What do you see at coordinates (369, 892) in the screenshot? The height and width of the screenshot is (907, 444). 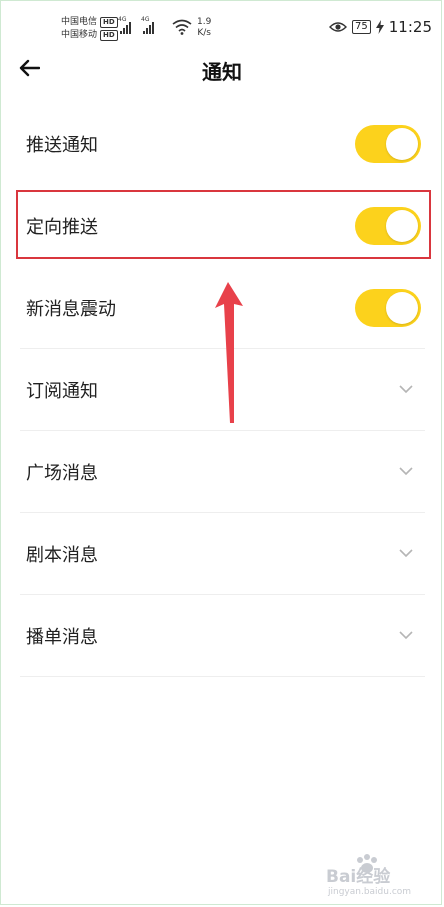 I see `watermark-url: jingyan.baidu.com` at bounding box center [369, 892].